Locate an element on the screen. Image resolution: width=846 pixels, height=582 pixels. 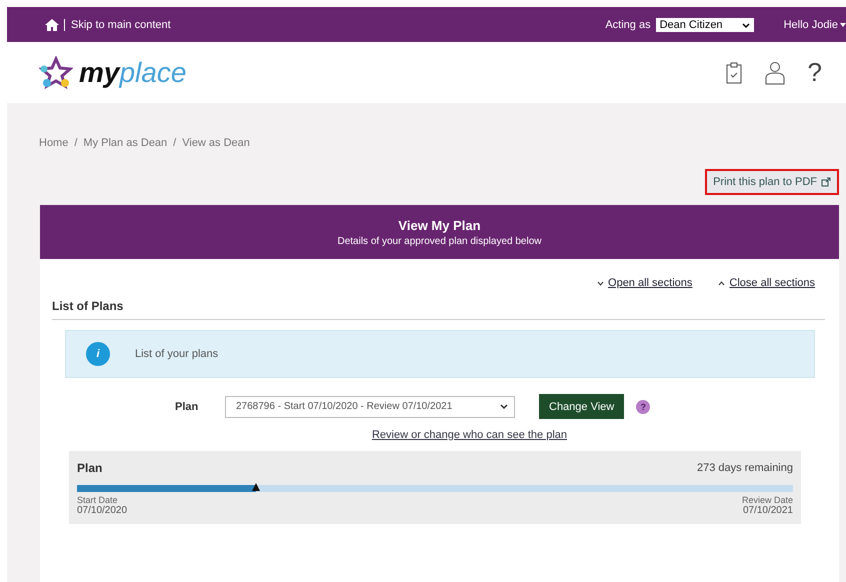
clipboard-icon is located at coordinates (734, 73).